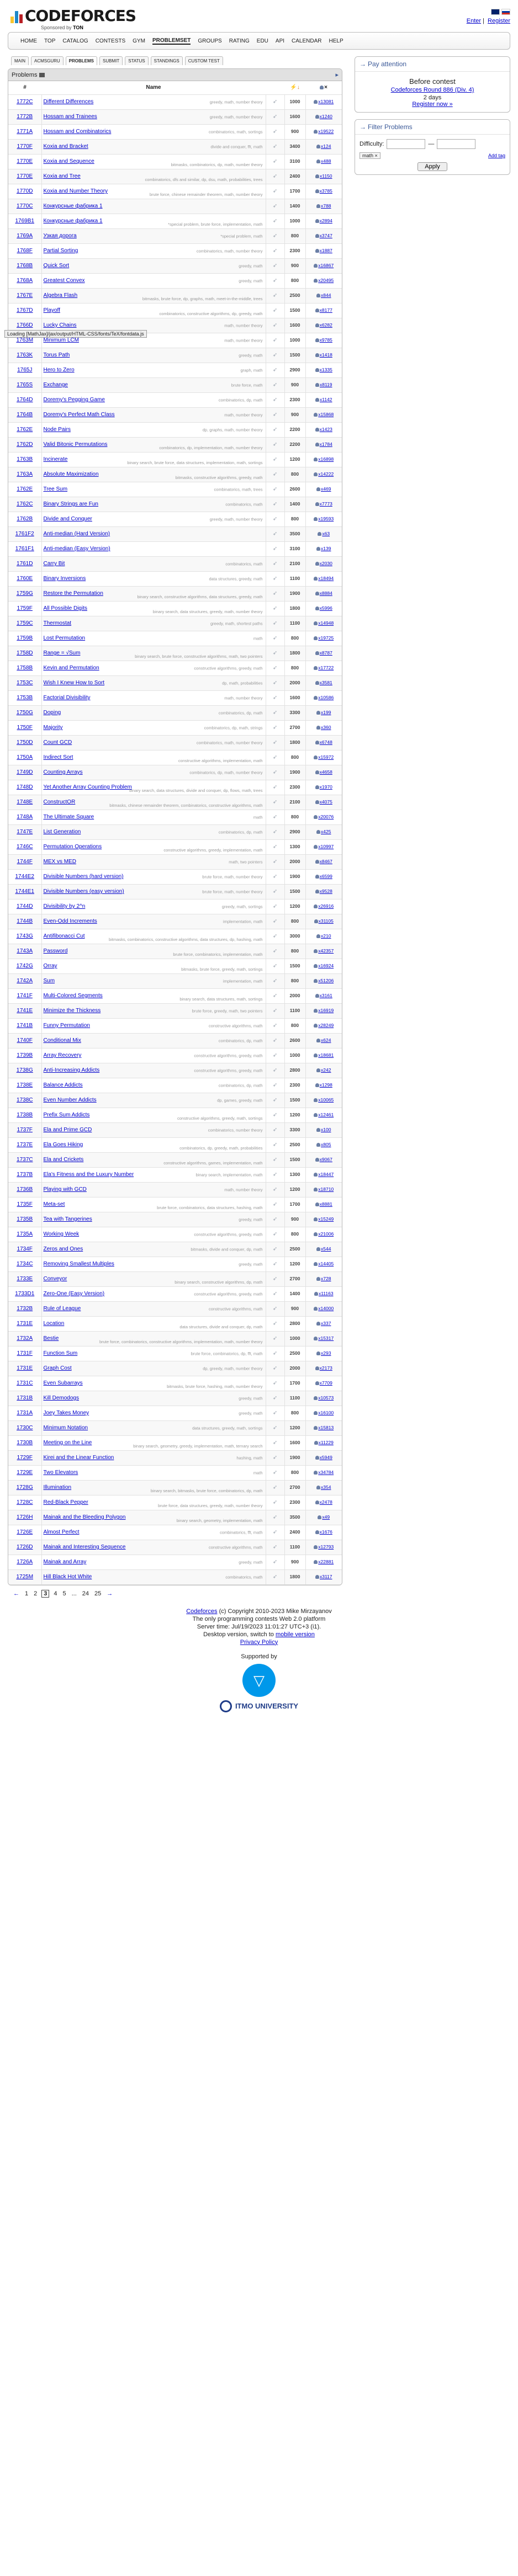 The width and height of the screenshot is (518, 2576). Describe the element at coordinates (323, 936) in the screenshot. I see `solved-count-link: x210` at that location.